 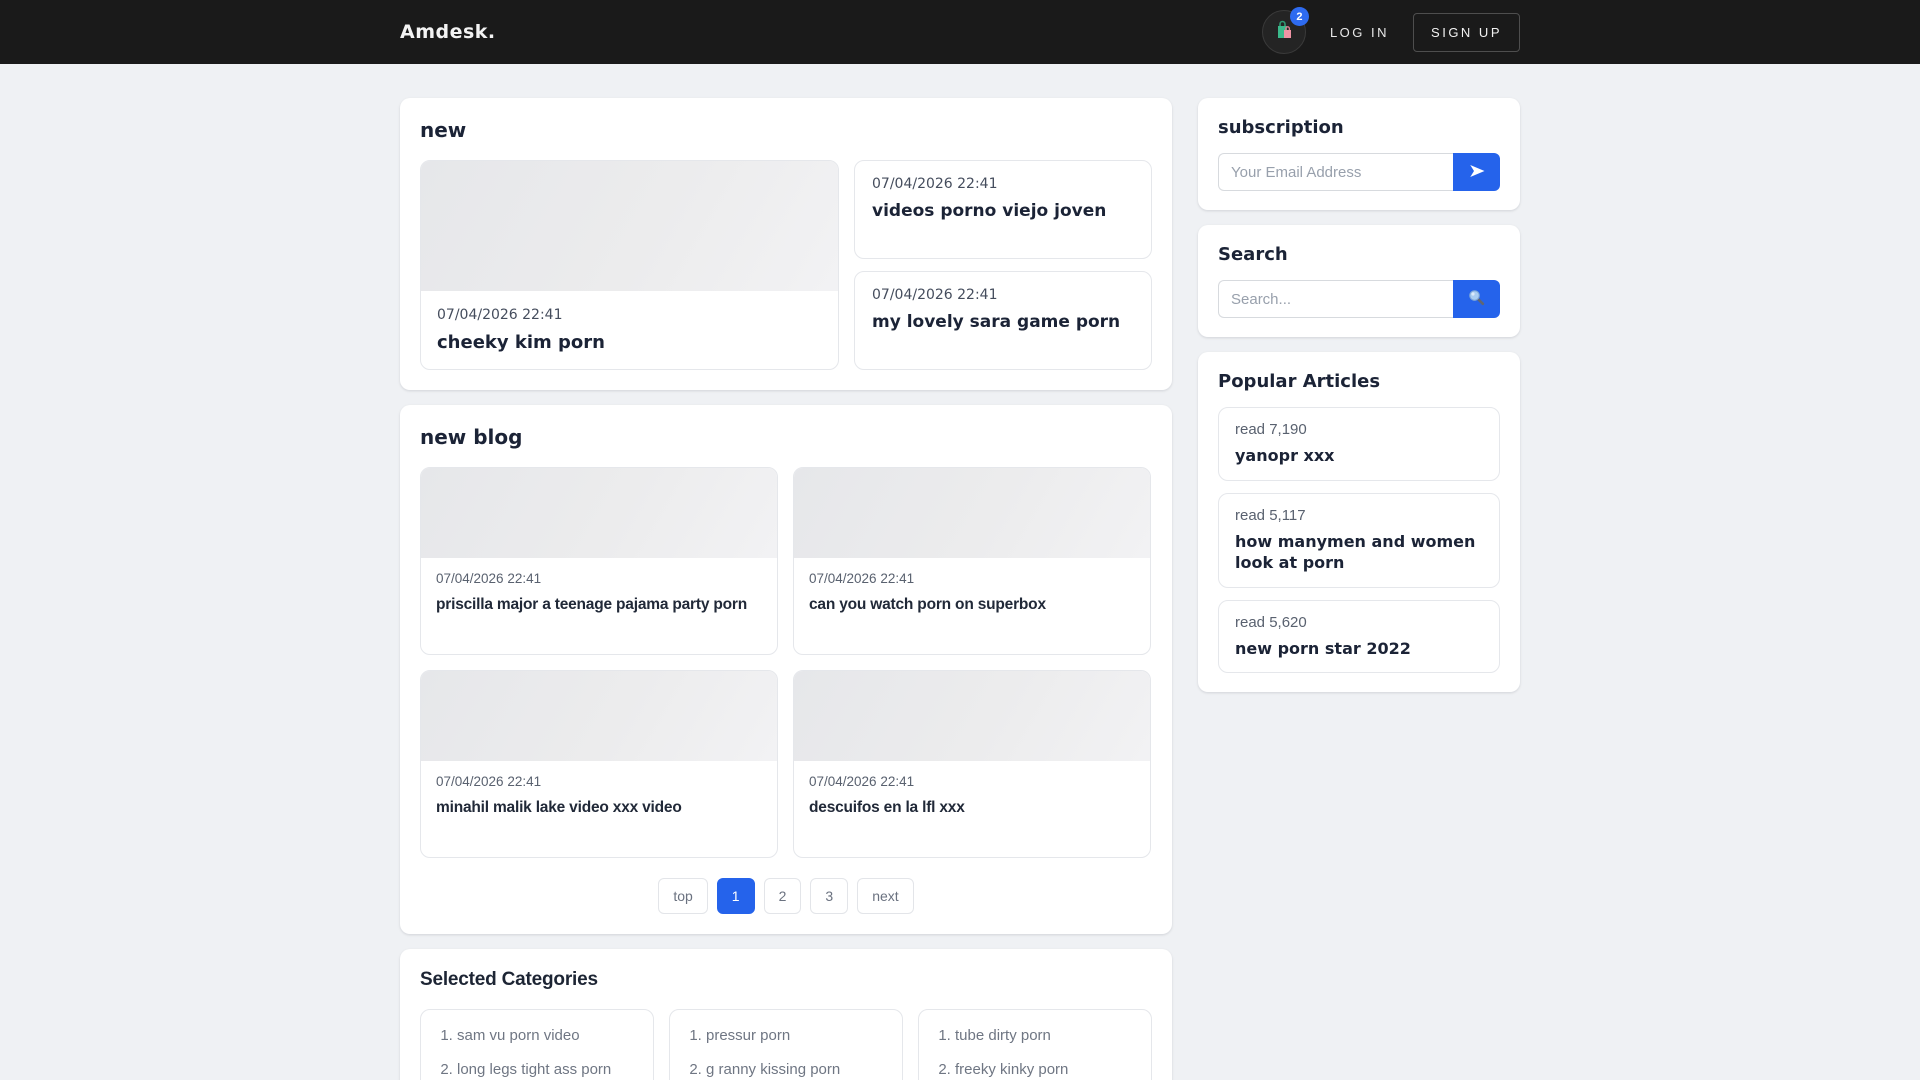 What do you see at coordinates (559, 807) in the screenshot?
I see `post-title: minahil malik lake video xxx video` at bounding box center [559, 807].